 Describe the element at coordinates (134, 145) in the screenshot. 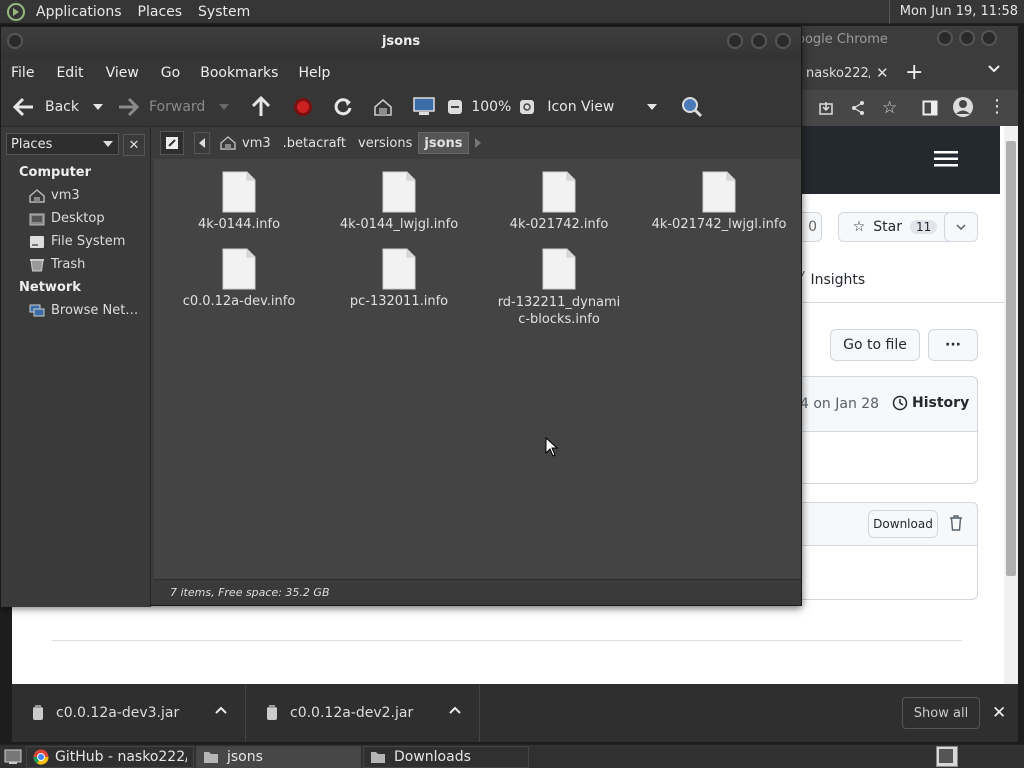

I see `close-sidebar-icon: ✕` at that location.